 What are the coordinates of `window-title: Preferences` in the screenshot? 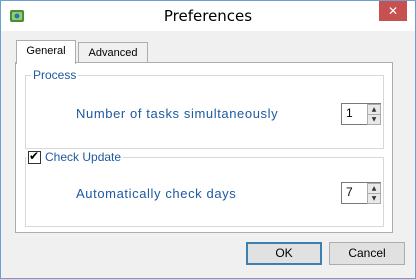 It's located at (208, 16).